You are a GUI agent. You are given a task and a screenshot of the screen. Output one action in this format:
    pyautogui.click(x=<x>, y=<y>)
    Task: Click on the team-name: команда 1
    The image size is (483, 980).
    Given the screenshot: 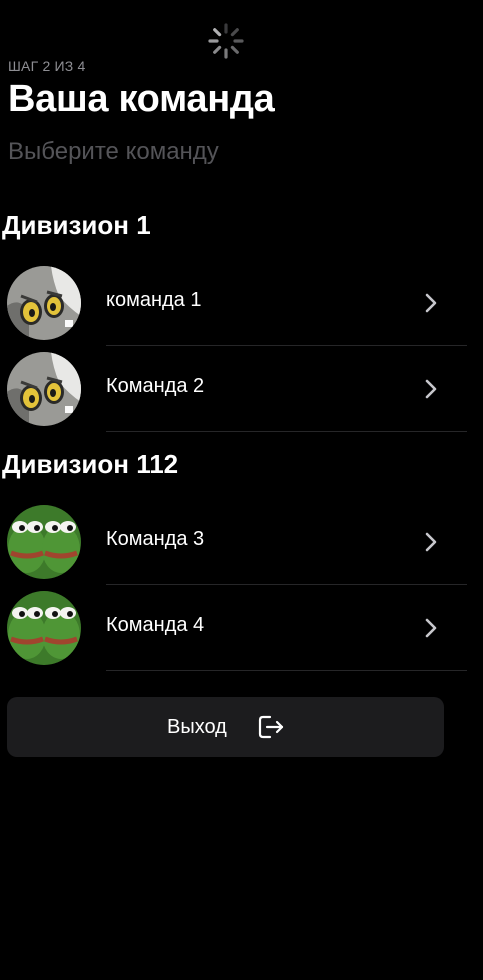 What is the action you would take?
    pyautogui.click(x=154, y=300)
    